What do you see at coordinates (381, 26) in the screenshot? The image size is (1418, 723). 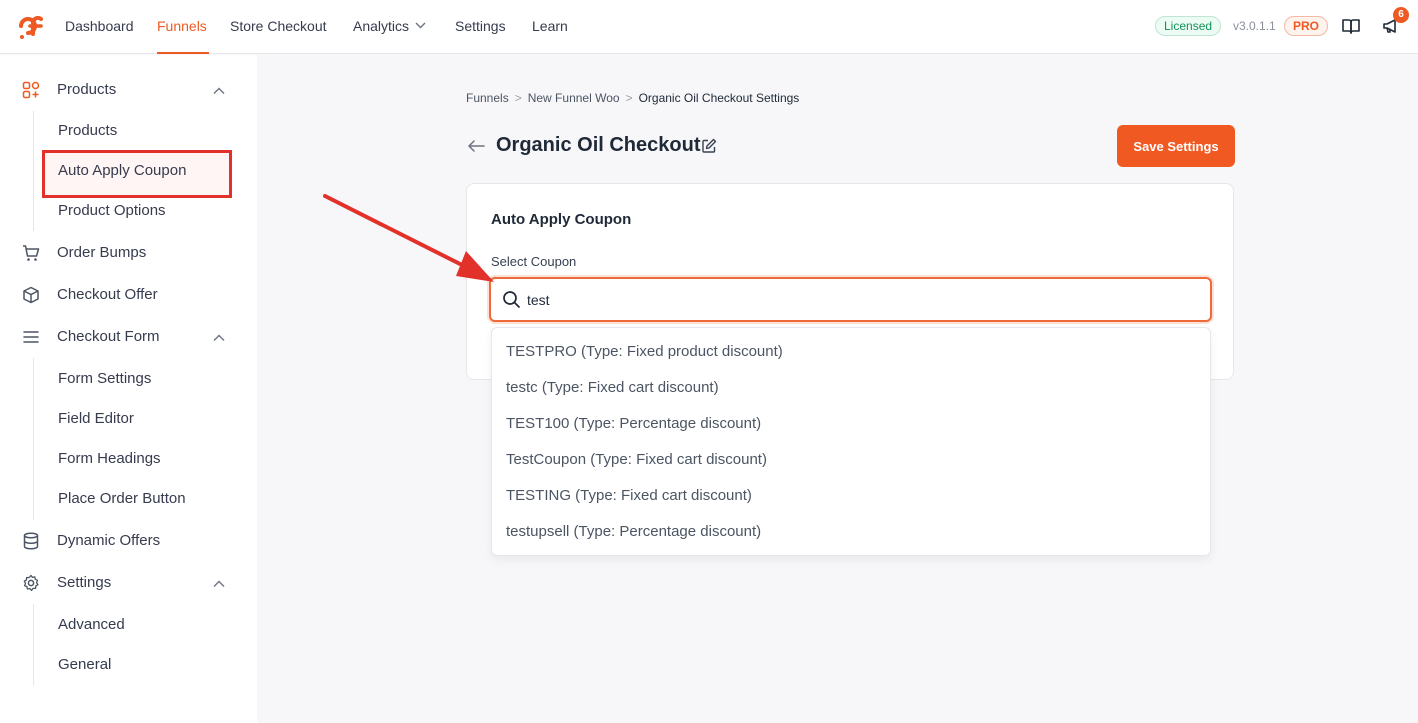 I see `nav-analytics-label: Analytics` at bounding box center [381, 26].